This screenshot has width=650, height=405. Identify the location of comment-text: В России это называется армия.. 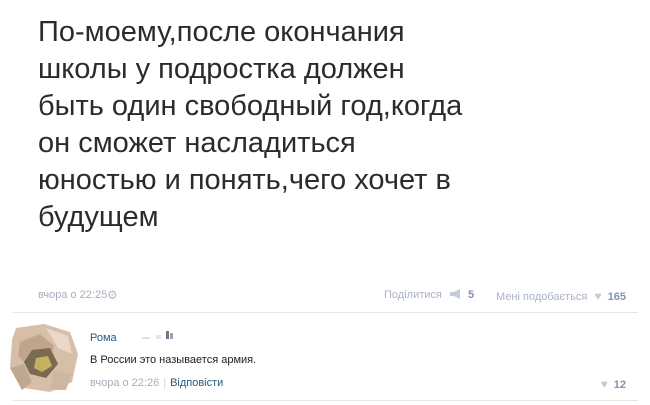
(173, 360).